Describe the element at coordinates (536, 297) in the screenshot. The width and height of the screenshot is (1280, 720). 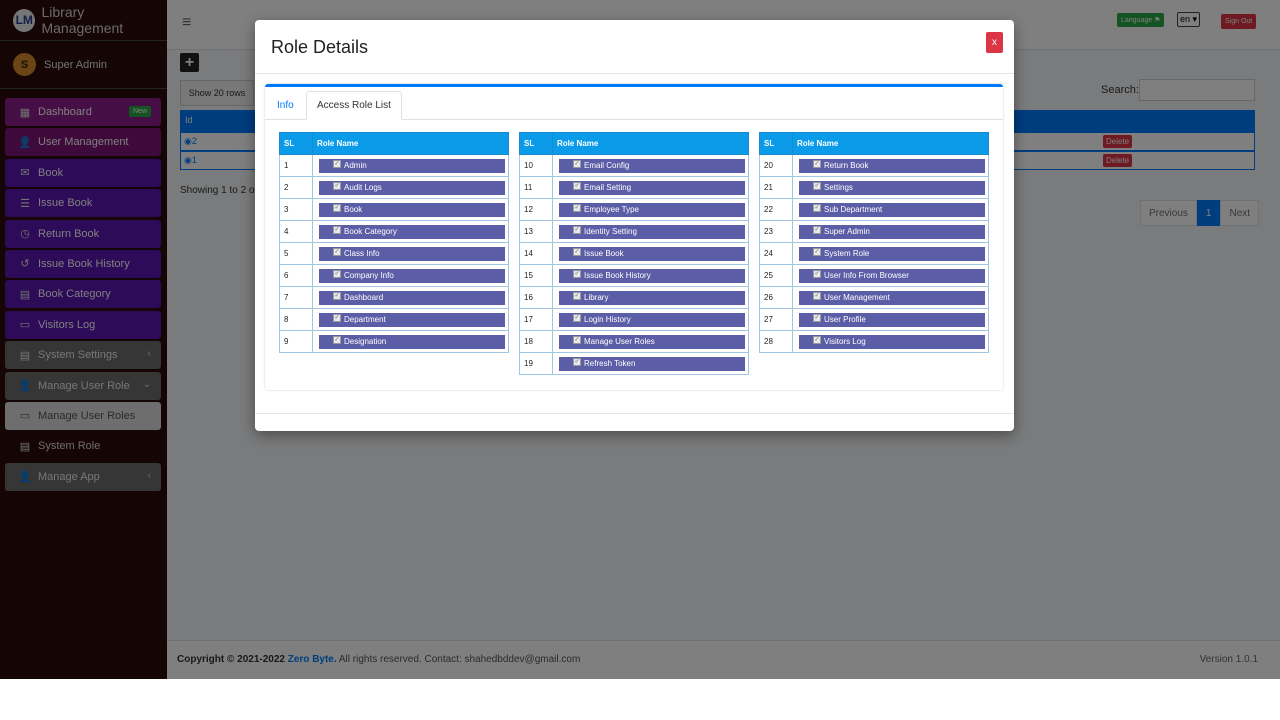
I see `row-sl: 16` at that location.